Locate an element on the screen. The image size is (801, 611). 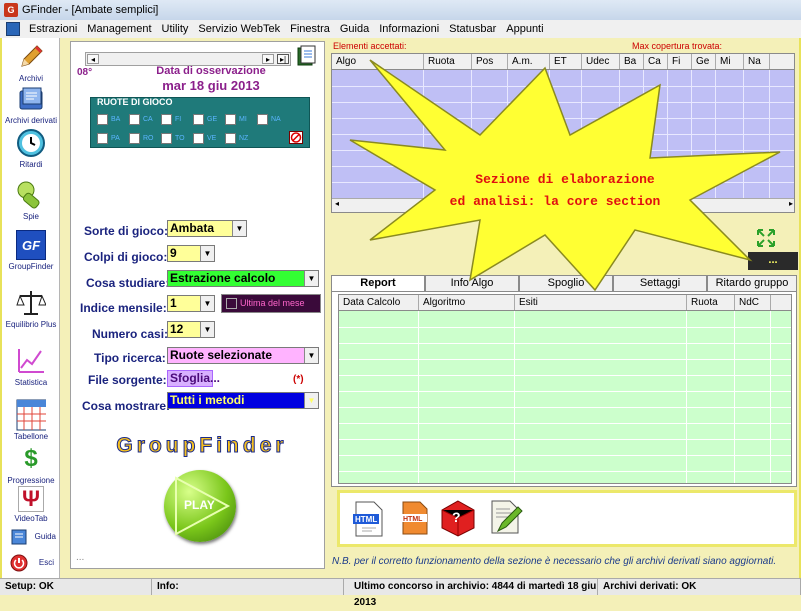
sidebar-item-label: Ritardi is located at coordinates (31, 164).